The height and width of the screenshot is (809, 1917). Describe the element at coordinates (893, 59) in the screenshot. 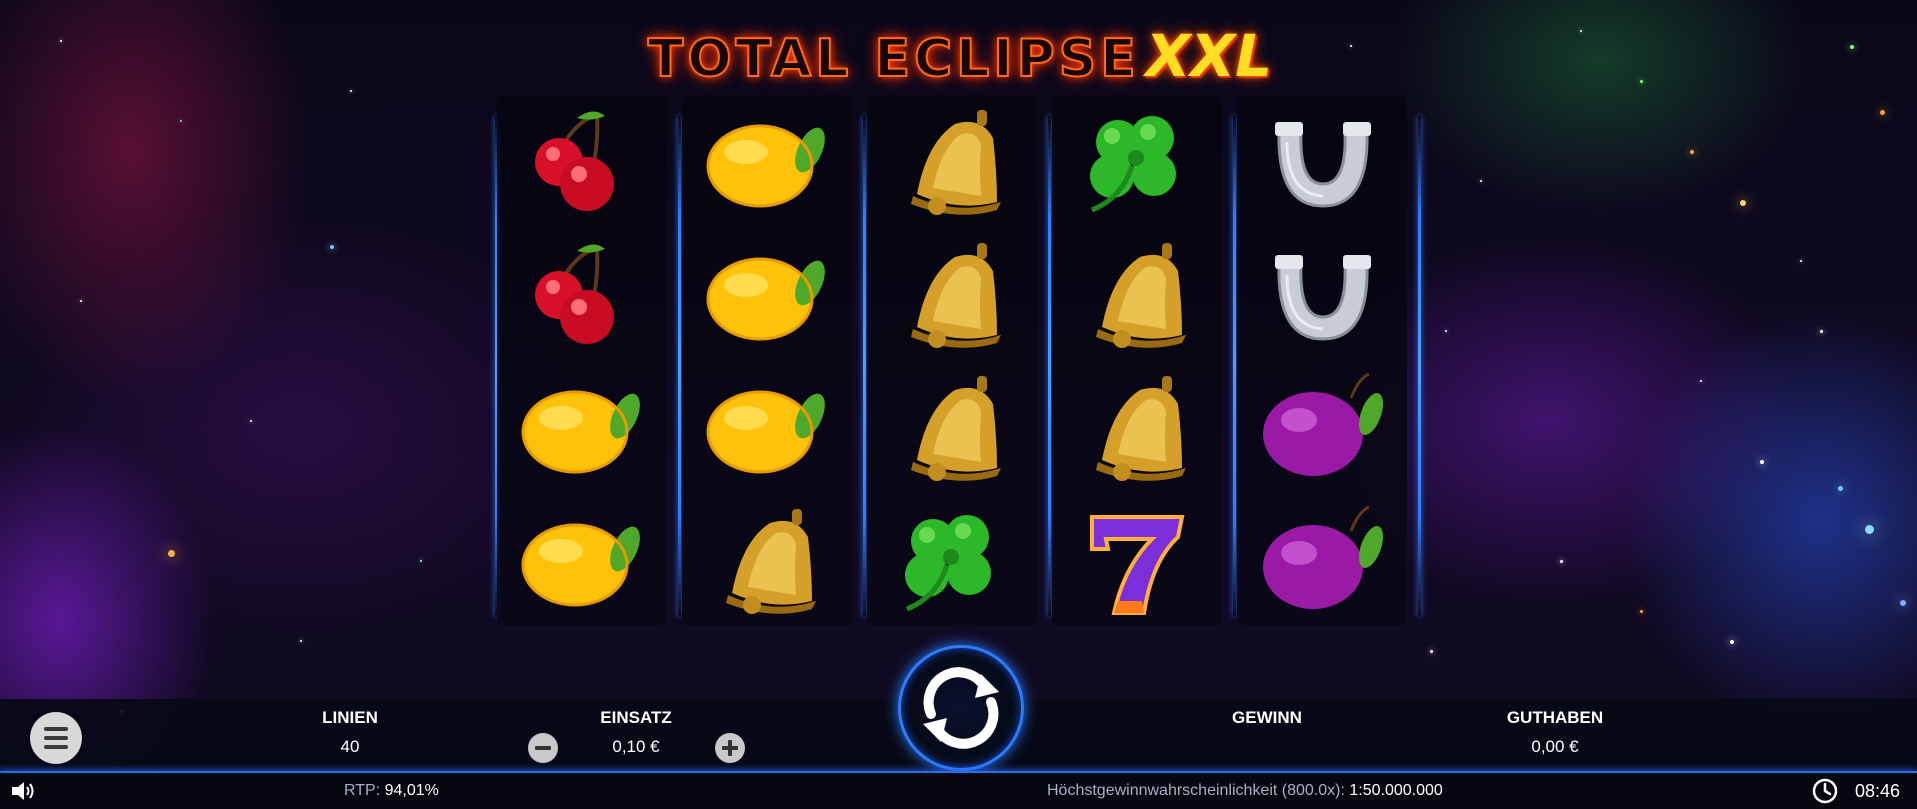

I see `logo-title: TOTAL ECLIPSE` at that location.